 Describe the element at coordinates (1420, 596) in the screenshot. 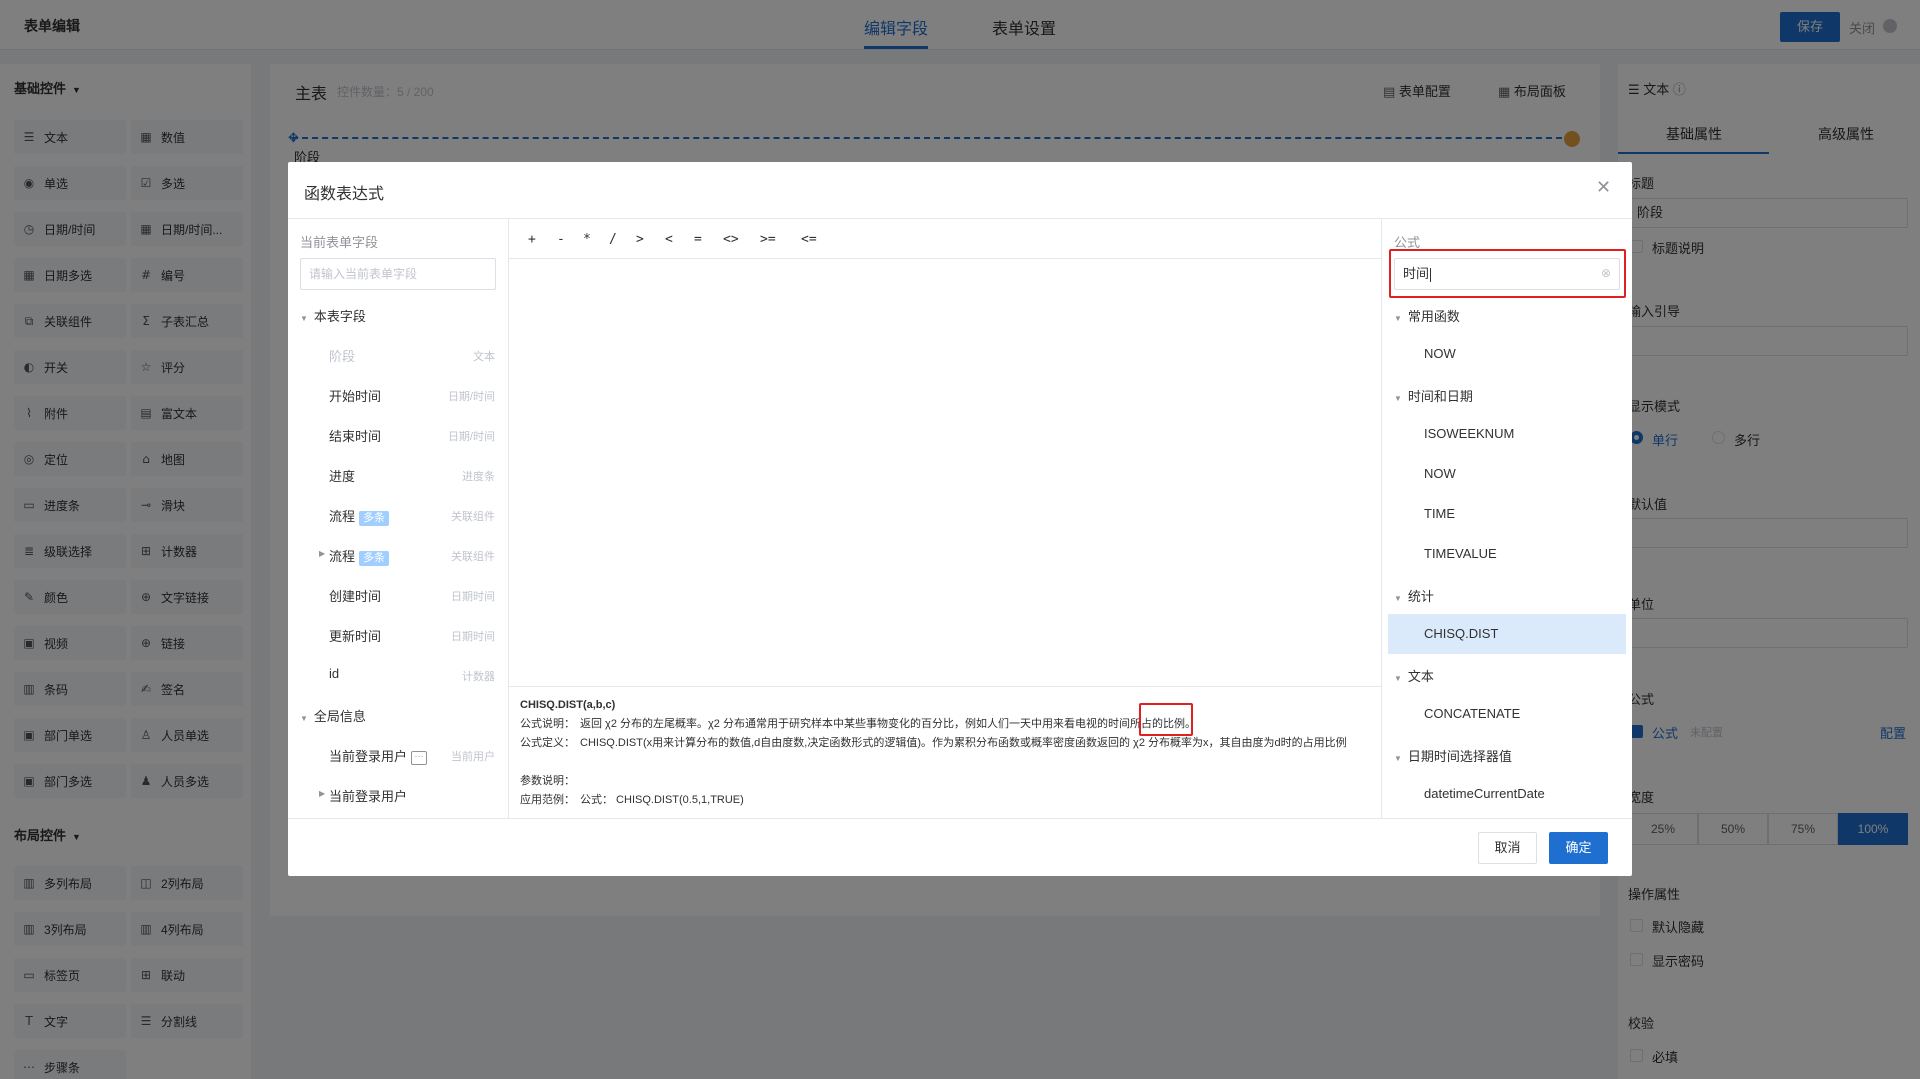

I see `function-group-label: 统计` at that location.